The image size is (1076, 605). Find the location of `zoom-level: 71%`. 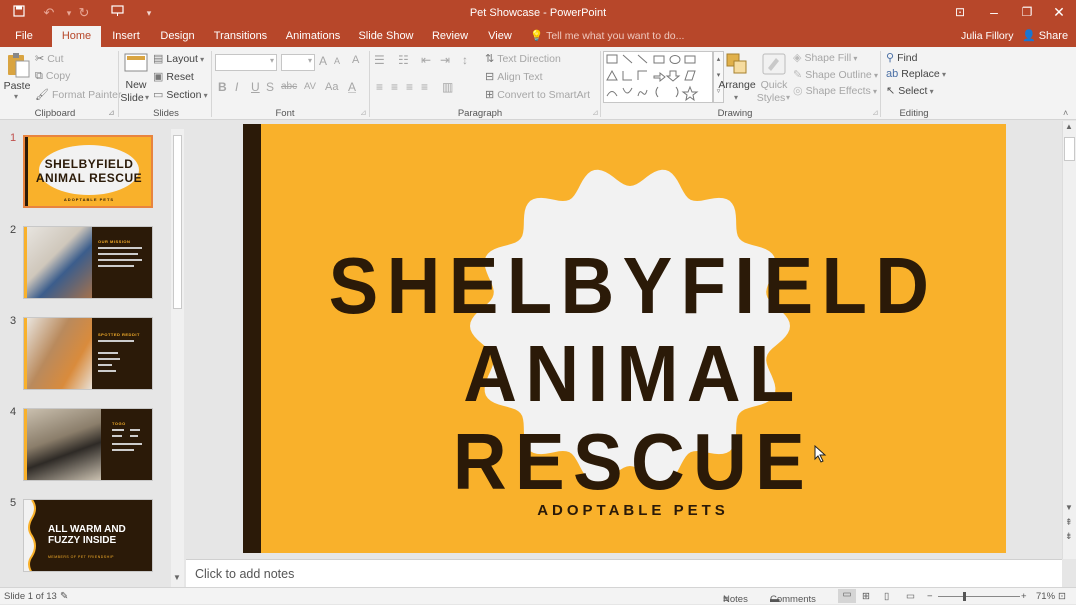

zoom-level: 71% is located at coordinates (1045, 596).